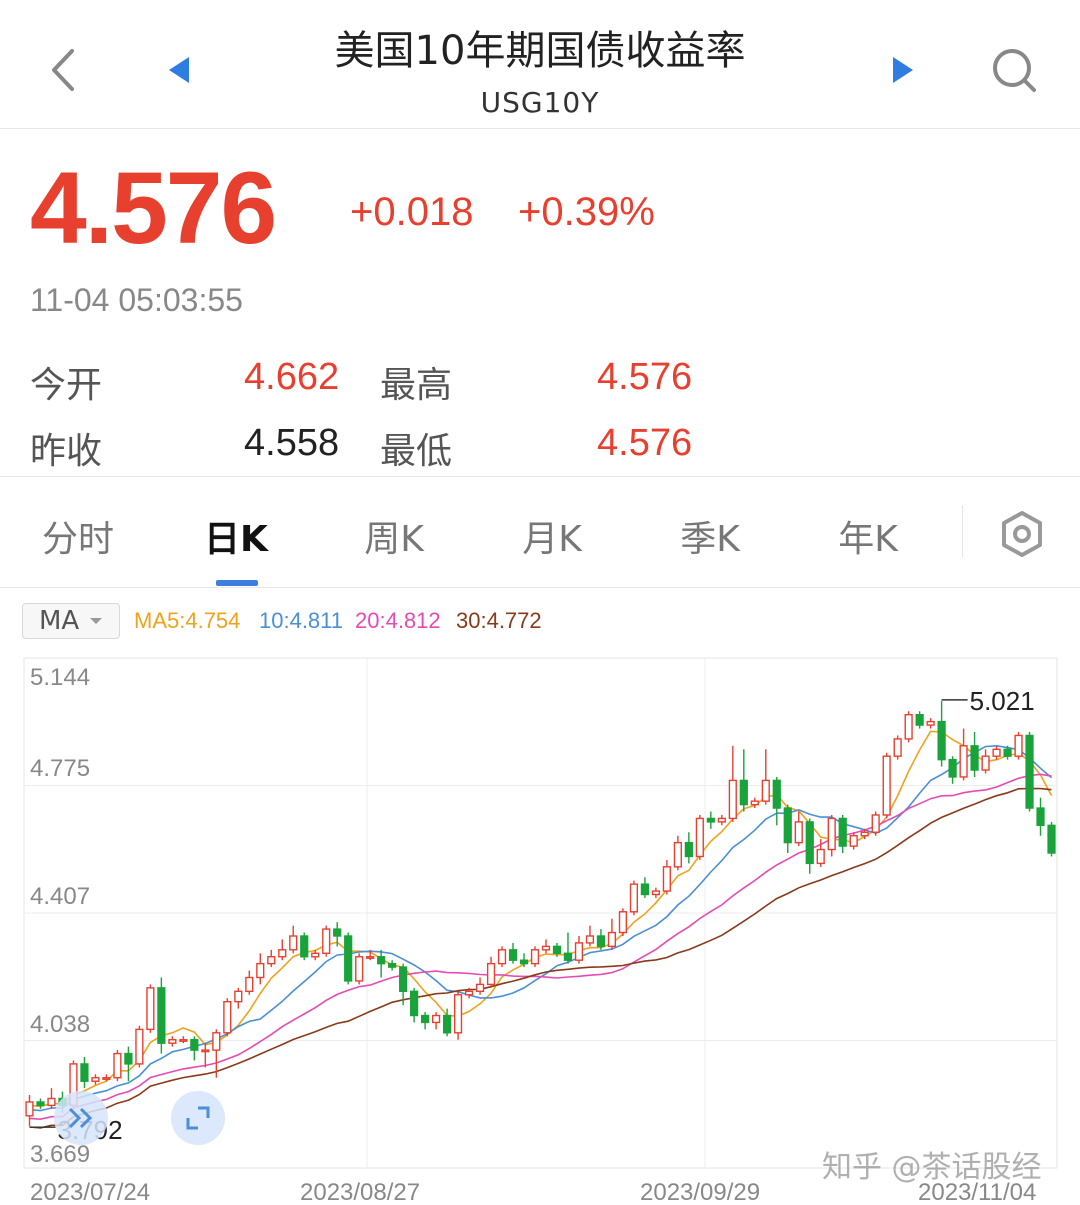  I want to click on price-change: +0.018, so click(412, 212).